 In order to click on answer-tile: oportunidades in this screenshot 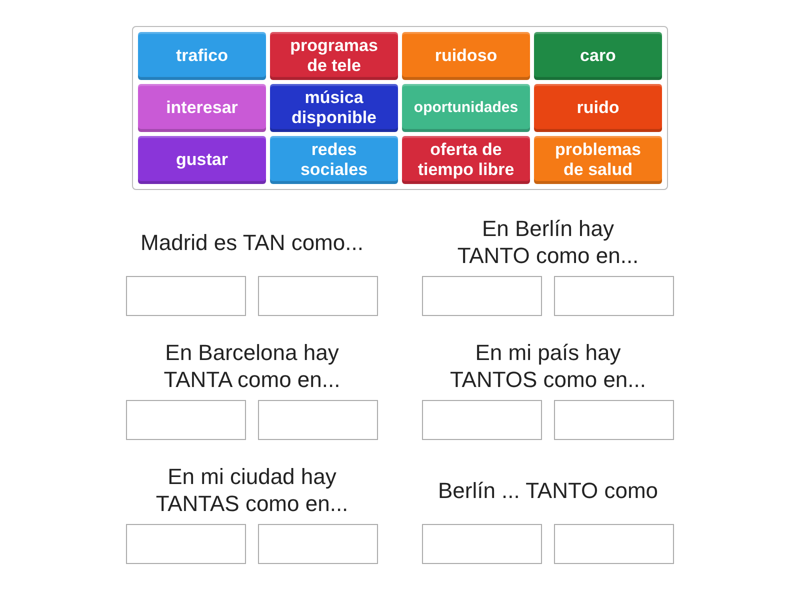, I will do `click(466, 108)`.